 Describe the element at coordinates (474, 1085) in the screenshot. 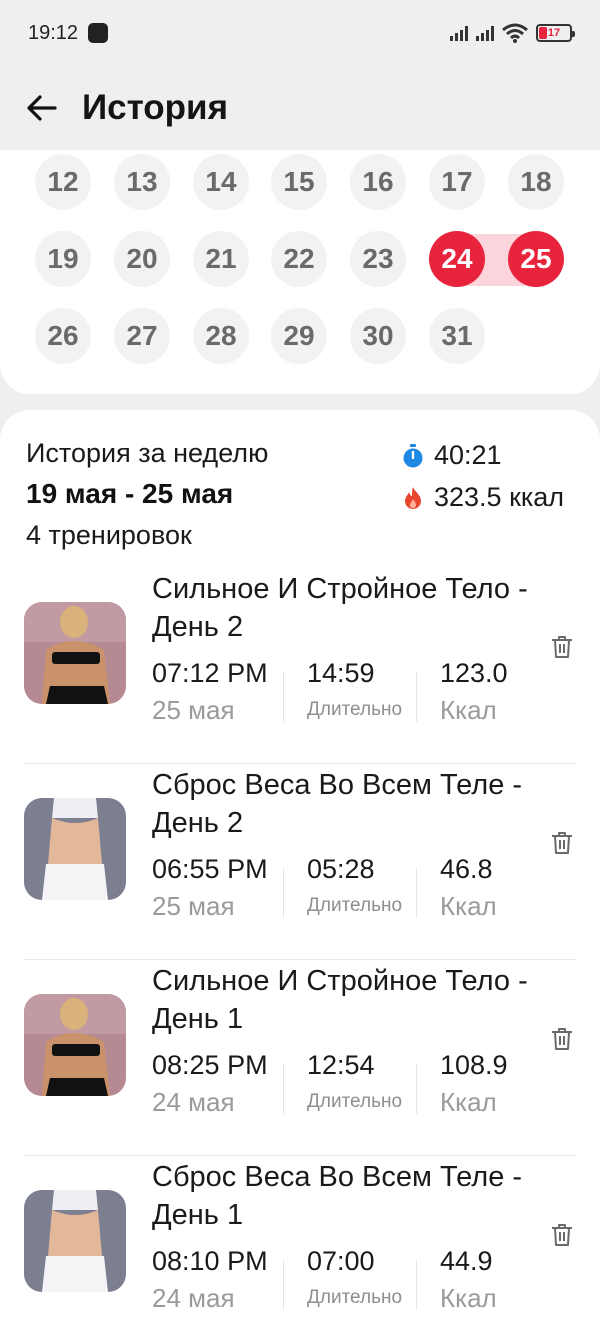

I see `workout-kcal: 108.9 Ккал` at that location.